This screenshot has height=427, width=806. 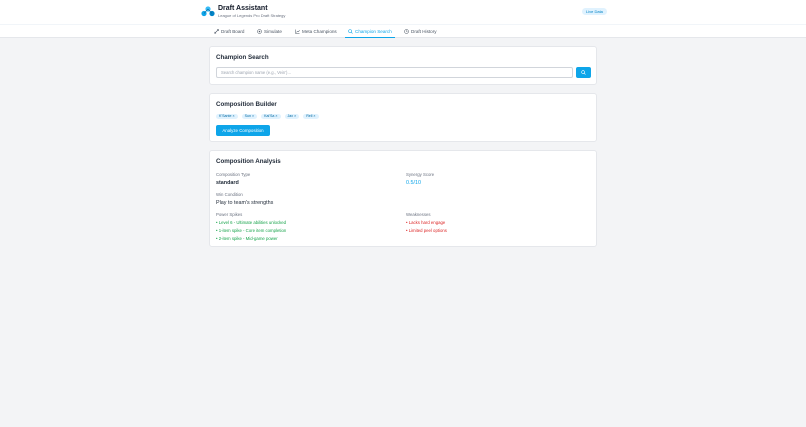 What do you see at coordinates (259, 31) in the screenshot?
I see `target-icon` at bounding box center [259, 31].